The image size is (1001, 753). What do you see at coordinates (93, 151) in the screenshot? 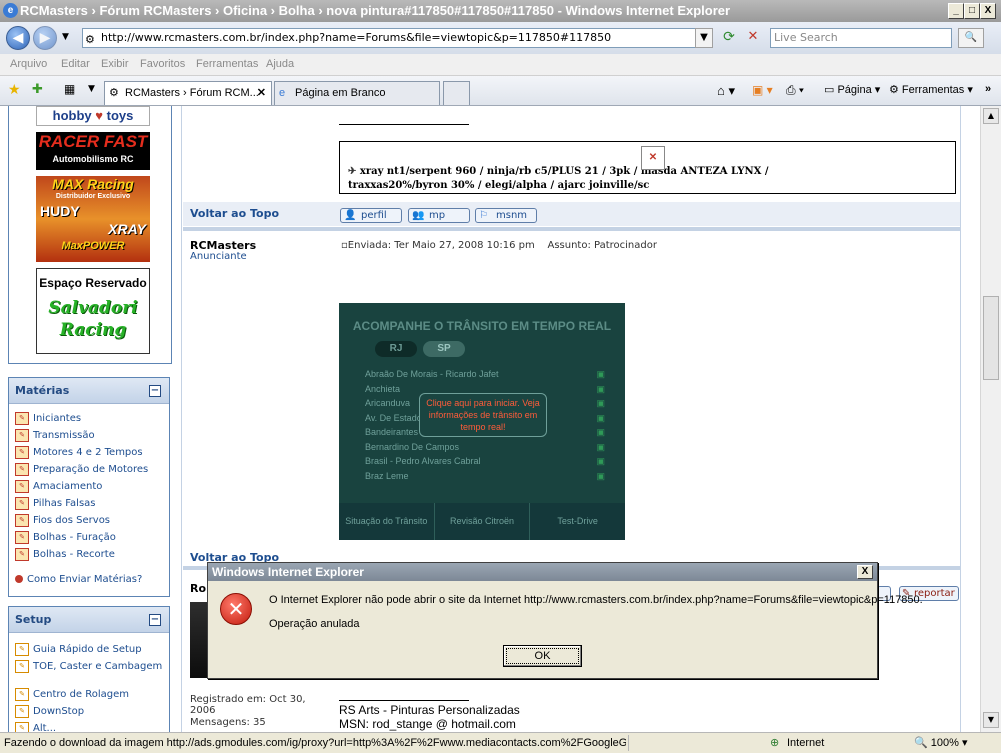
I see `racer-fast-banner: RACER FAST Automobilismo RC` at bounding box center [93, 151].